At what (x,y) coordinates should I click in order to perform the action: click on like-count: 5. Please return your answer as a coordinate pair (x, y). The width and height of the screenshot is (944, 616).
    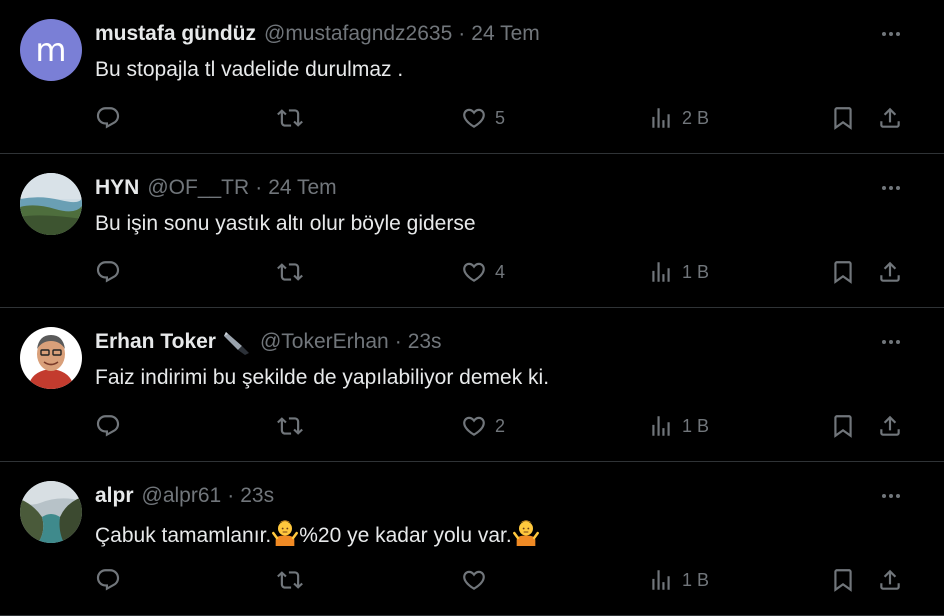
    Looking at the image, I should click on (500, 117).